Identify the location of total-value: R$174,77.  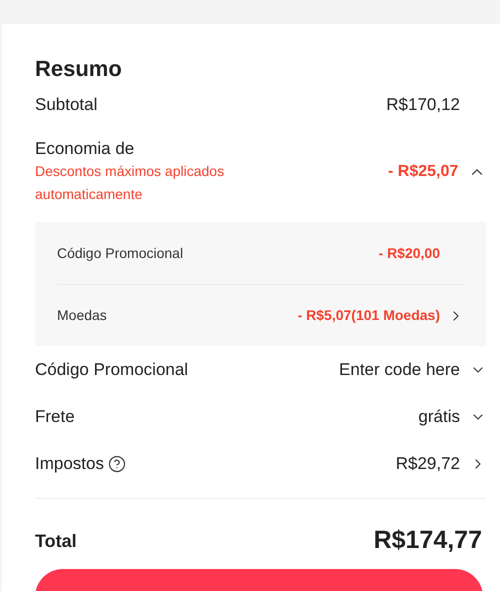
(428, 540).